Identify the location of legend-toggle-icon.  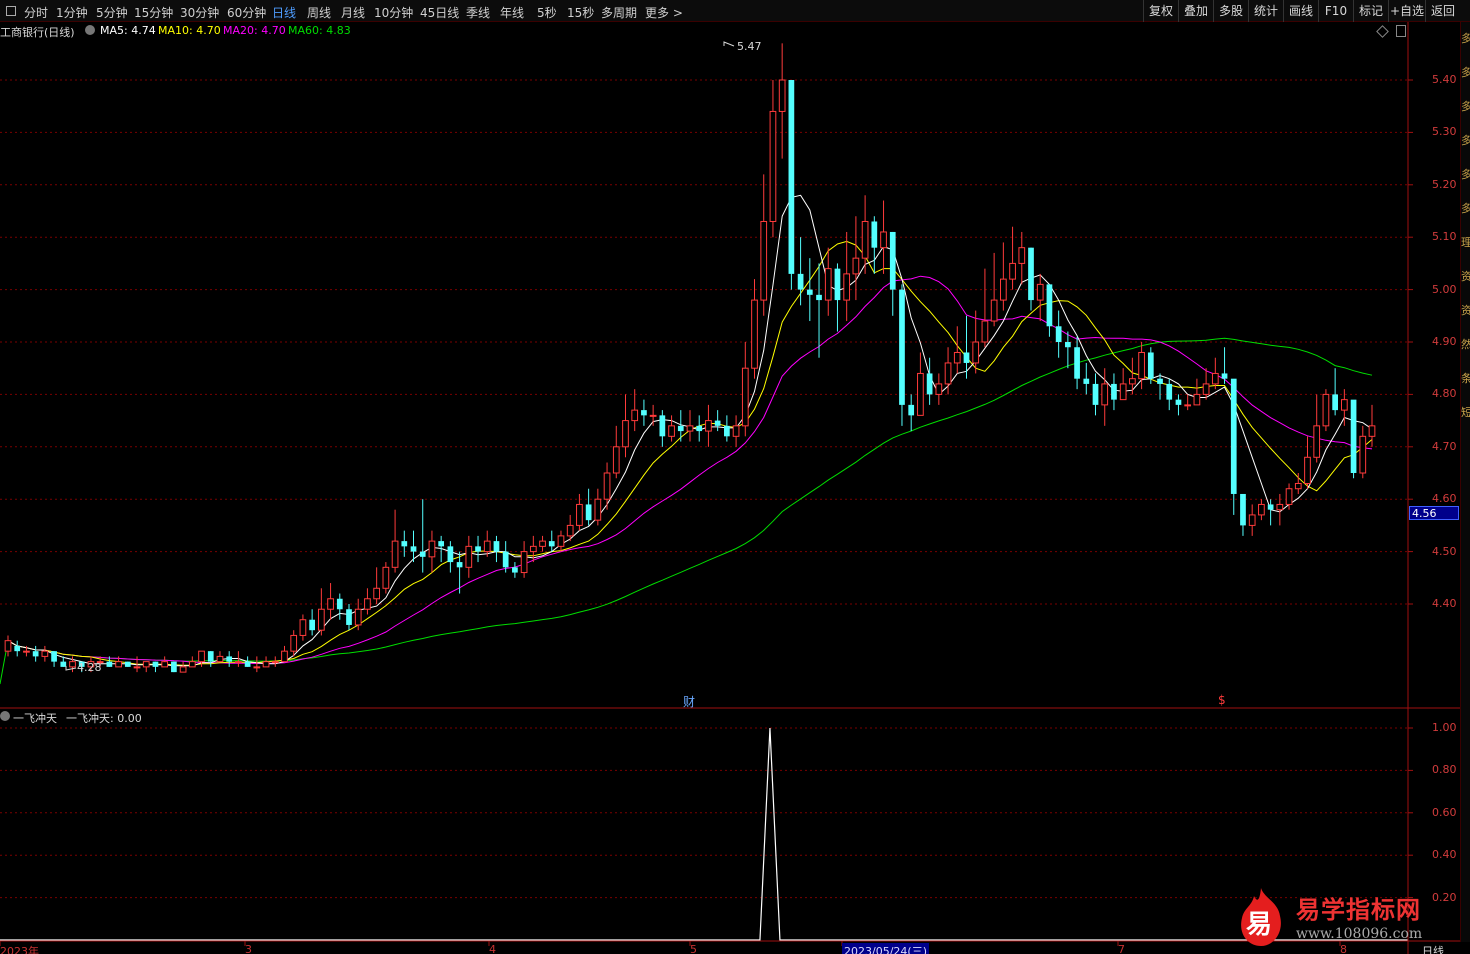
(90, 30).